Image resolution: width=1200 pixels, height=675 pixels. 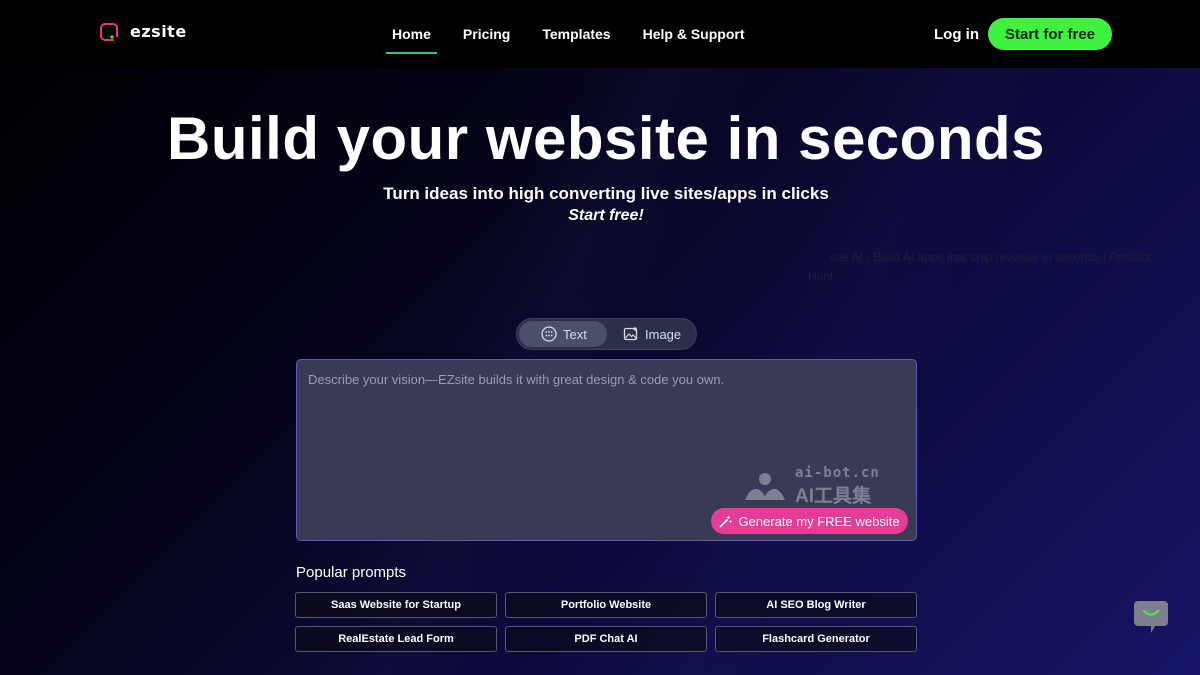 I want to click on prompt-chip-pdf-chat-ai: PDF Chat AI, so click(x=606, y=639).